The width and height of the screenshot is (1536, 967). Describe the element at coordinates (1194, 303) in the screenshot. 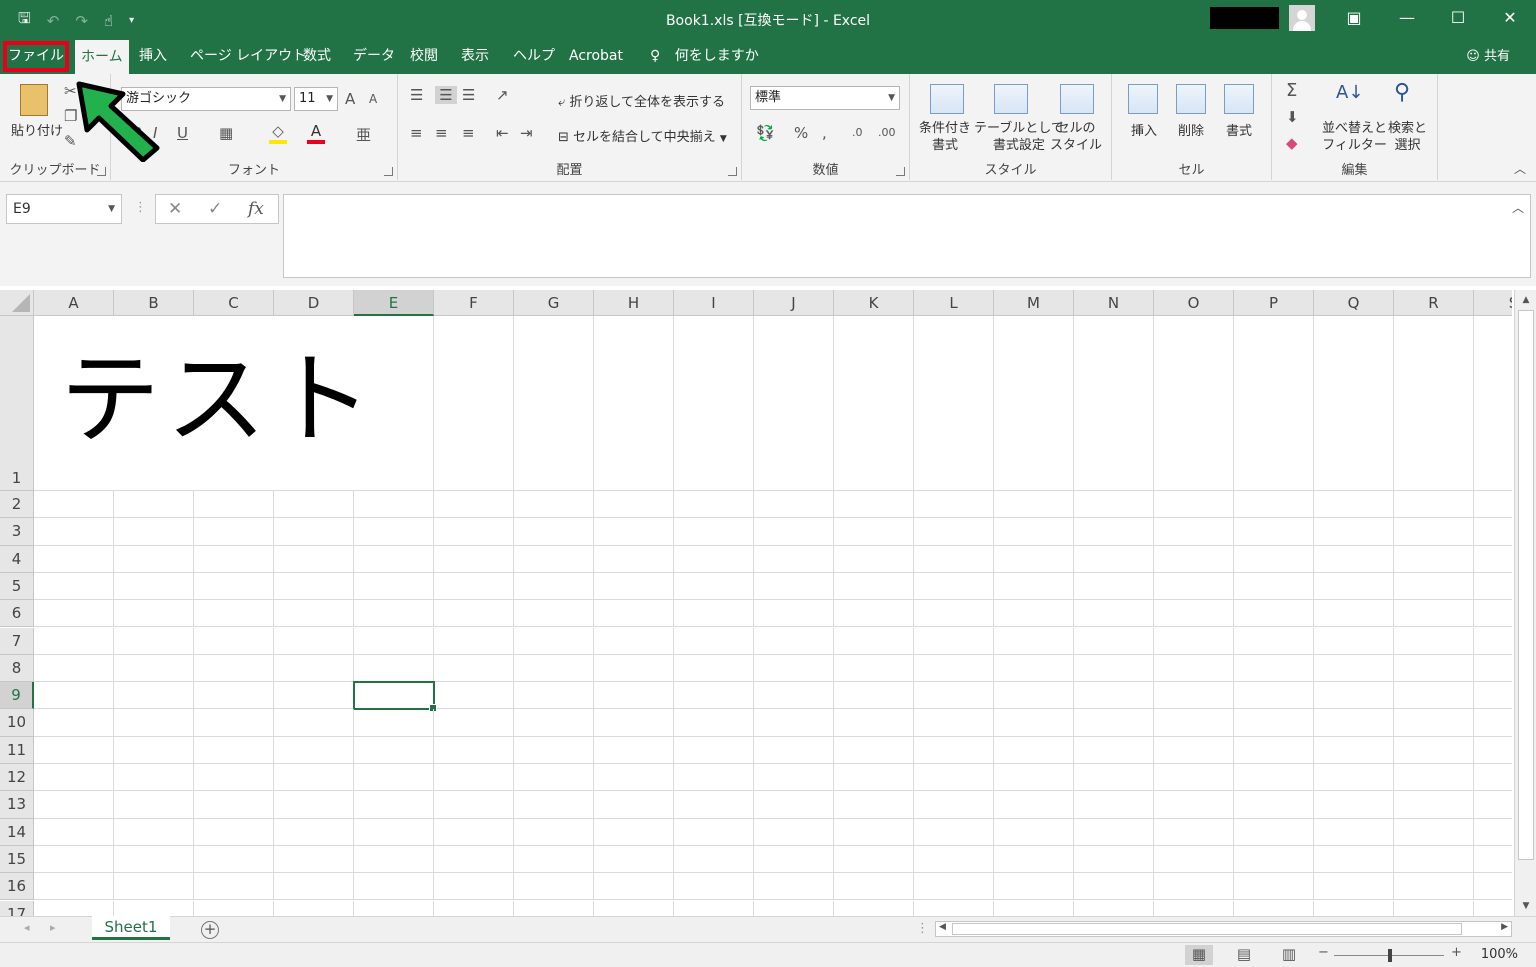

I see `column-header-o: O` at that location.